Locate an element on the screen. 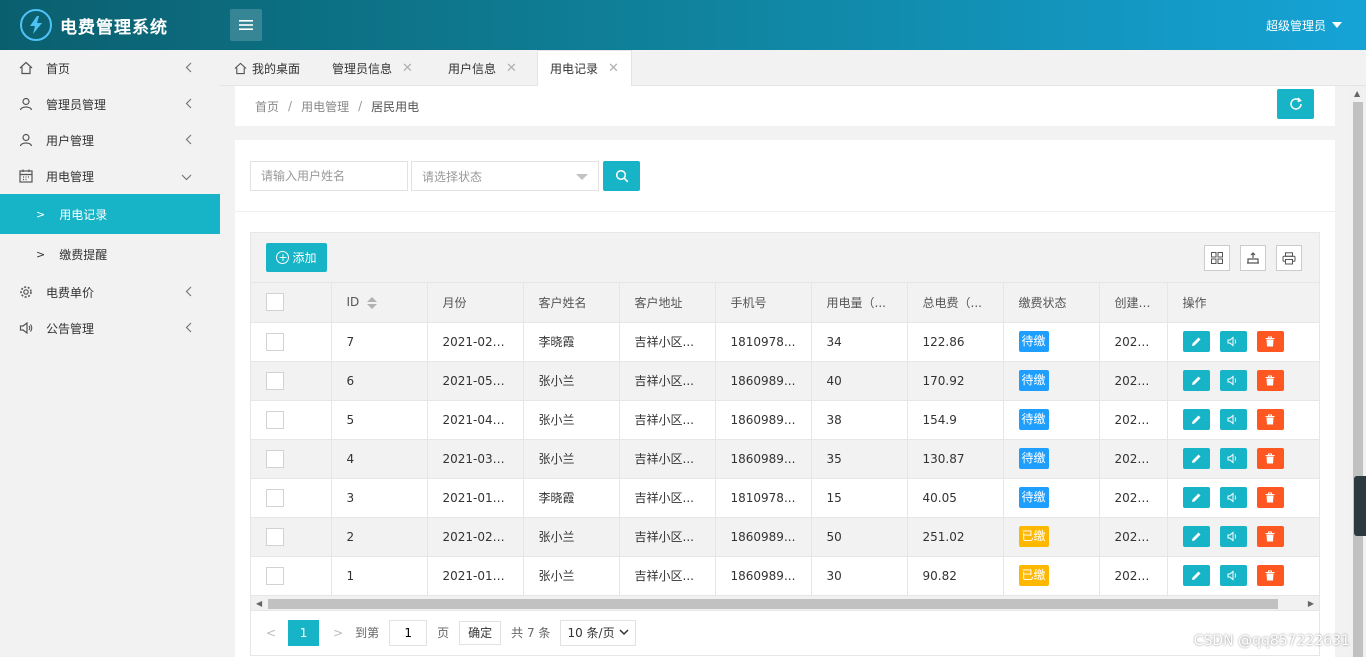 Image resolution: width=1366 pixels, height=657 pixels. scroll-up-icon: ▲ is located at coordinates (1357, 93).